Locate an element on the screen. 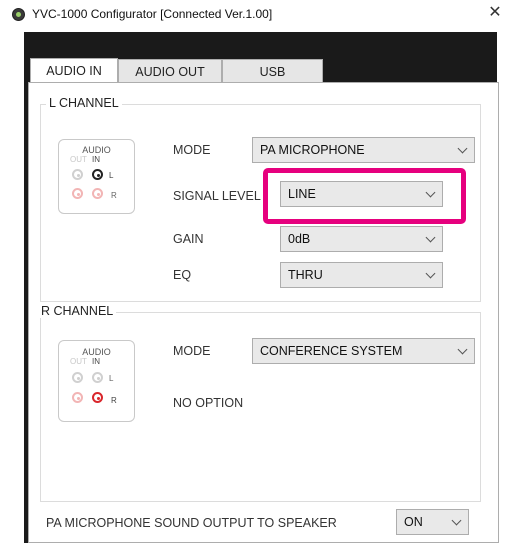 This screenshot has height=543, width=510. l-signal-level-label-wrap: SIGNAL LEVEL is located at coordinates (223, 196).